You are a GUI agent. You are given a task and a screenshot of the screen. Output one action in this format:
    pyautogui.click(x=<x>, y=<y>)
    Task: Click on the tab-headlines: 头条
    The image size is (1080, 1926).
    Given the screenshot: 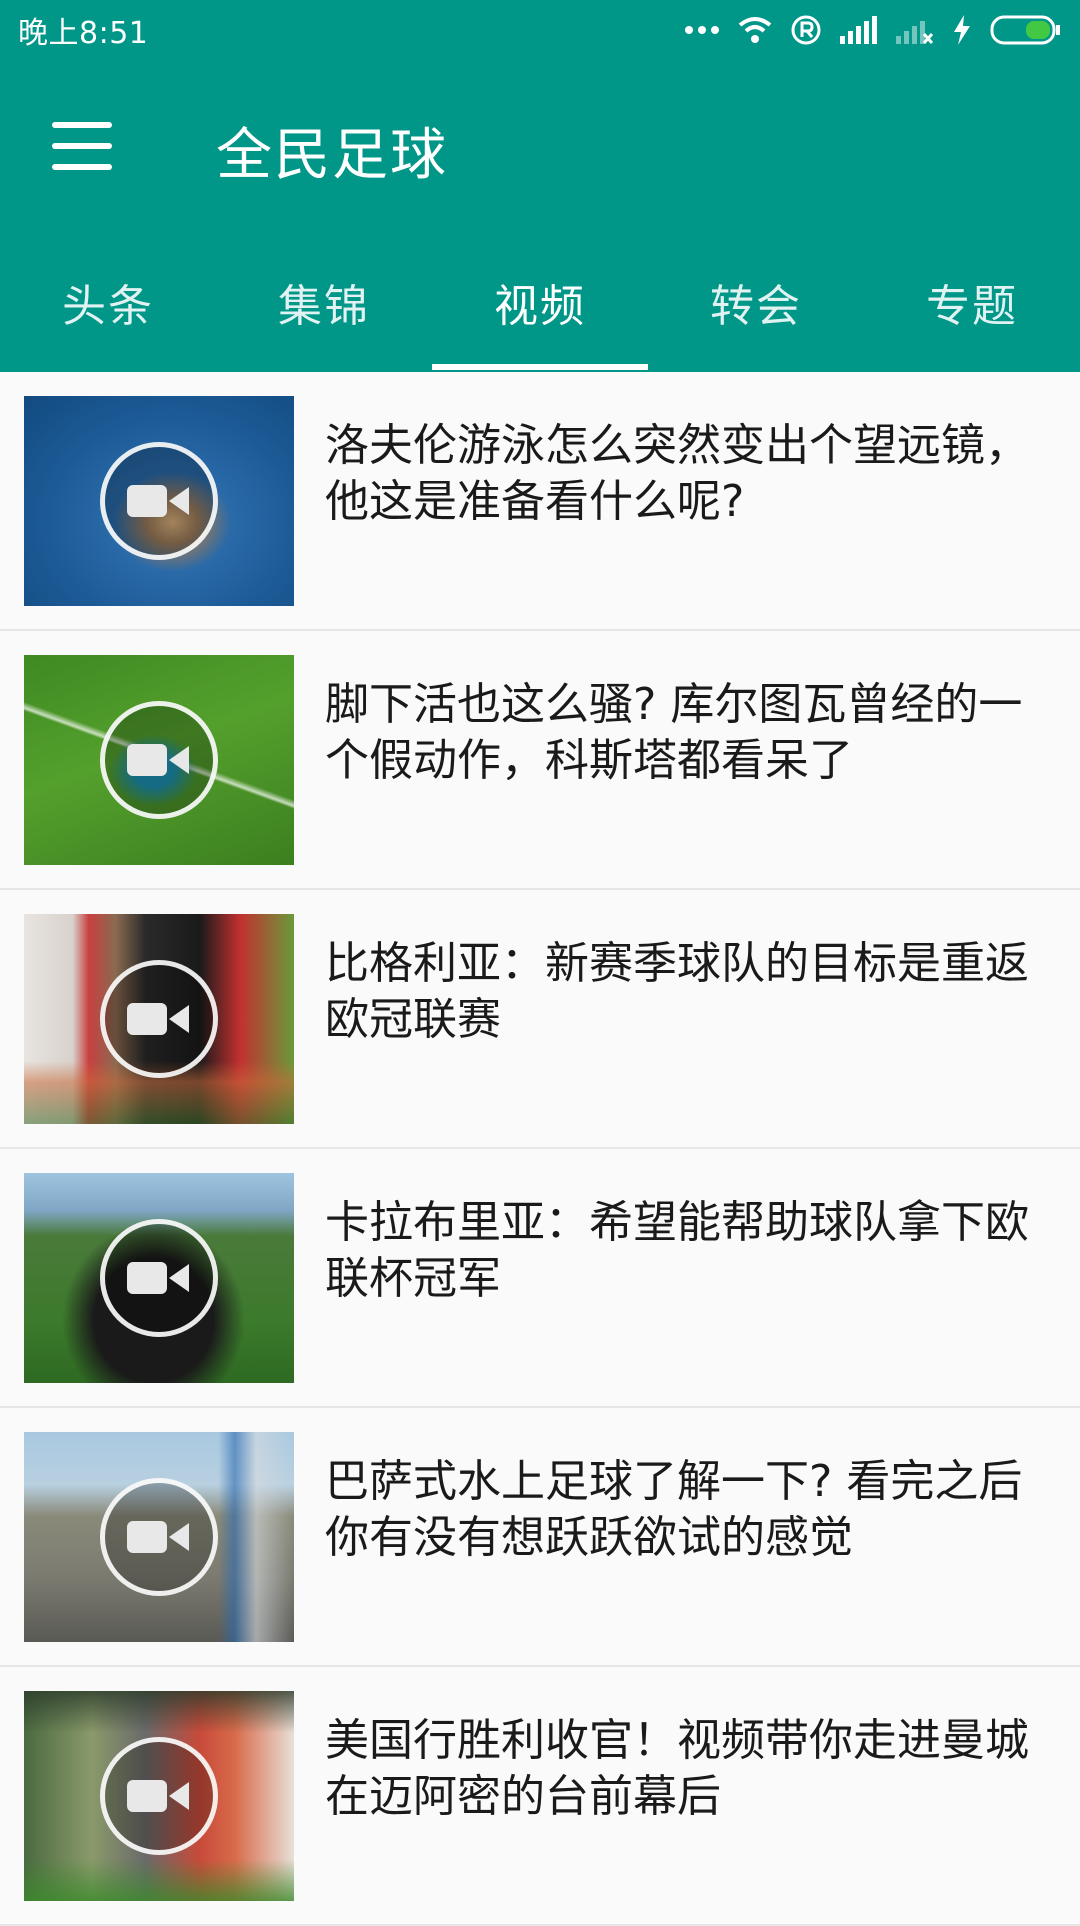 What is the action you would take?
    pyautogui.click(x=108, y=302)
    